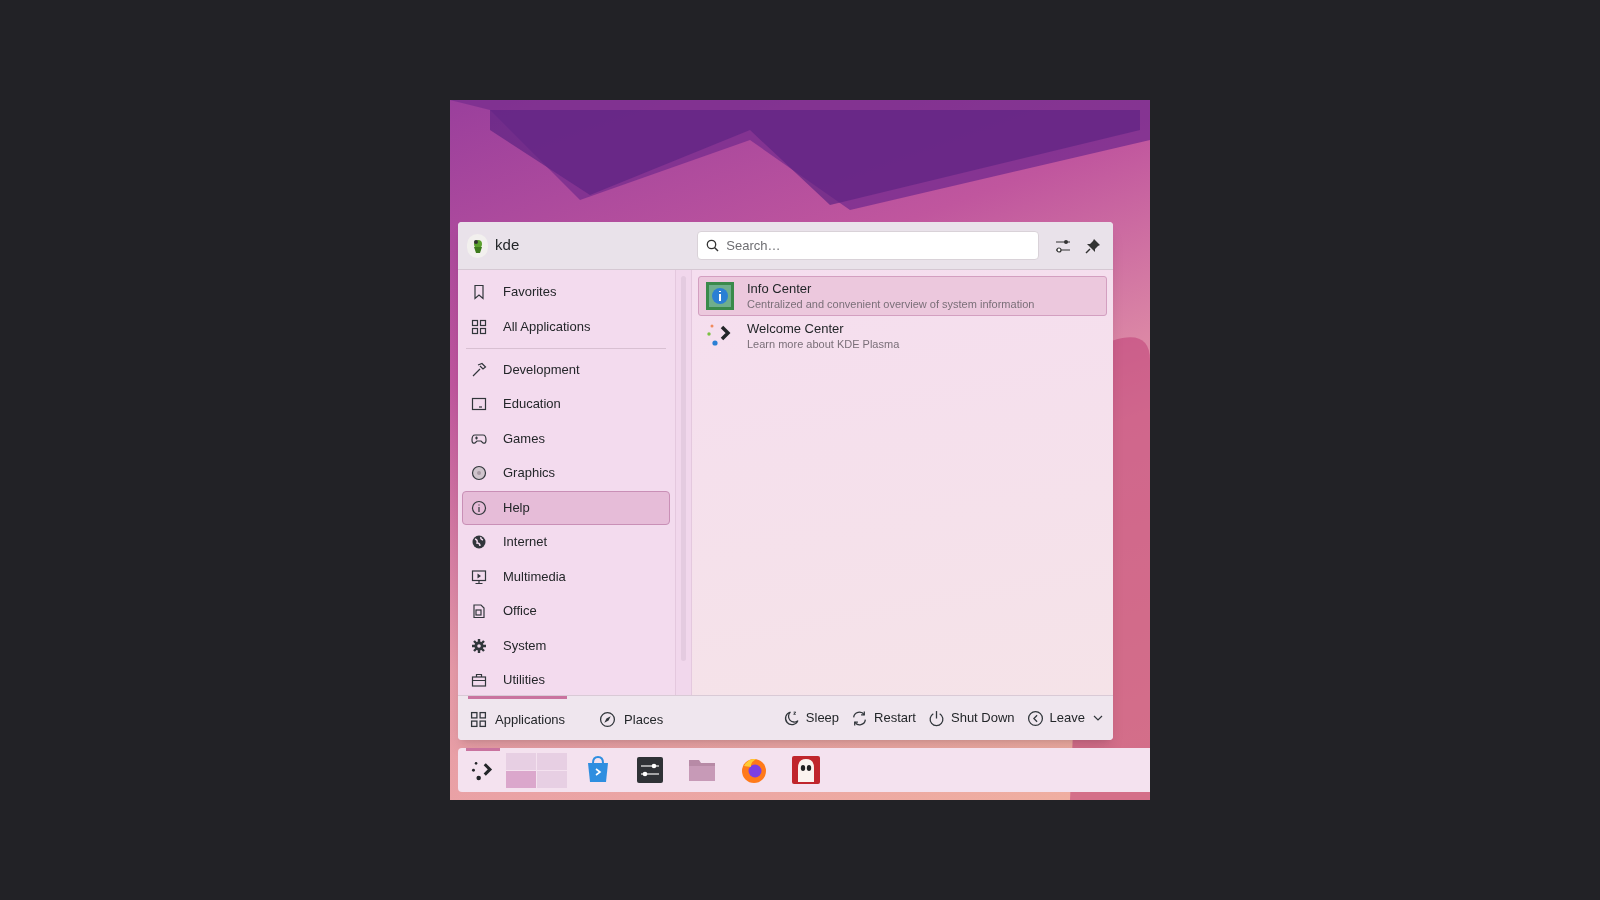 This screenshot has width=1600, height=900. I want to click on category-item: Graphics, so click(566, 473).